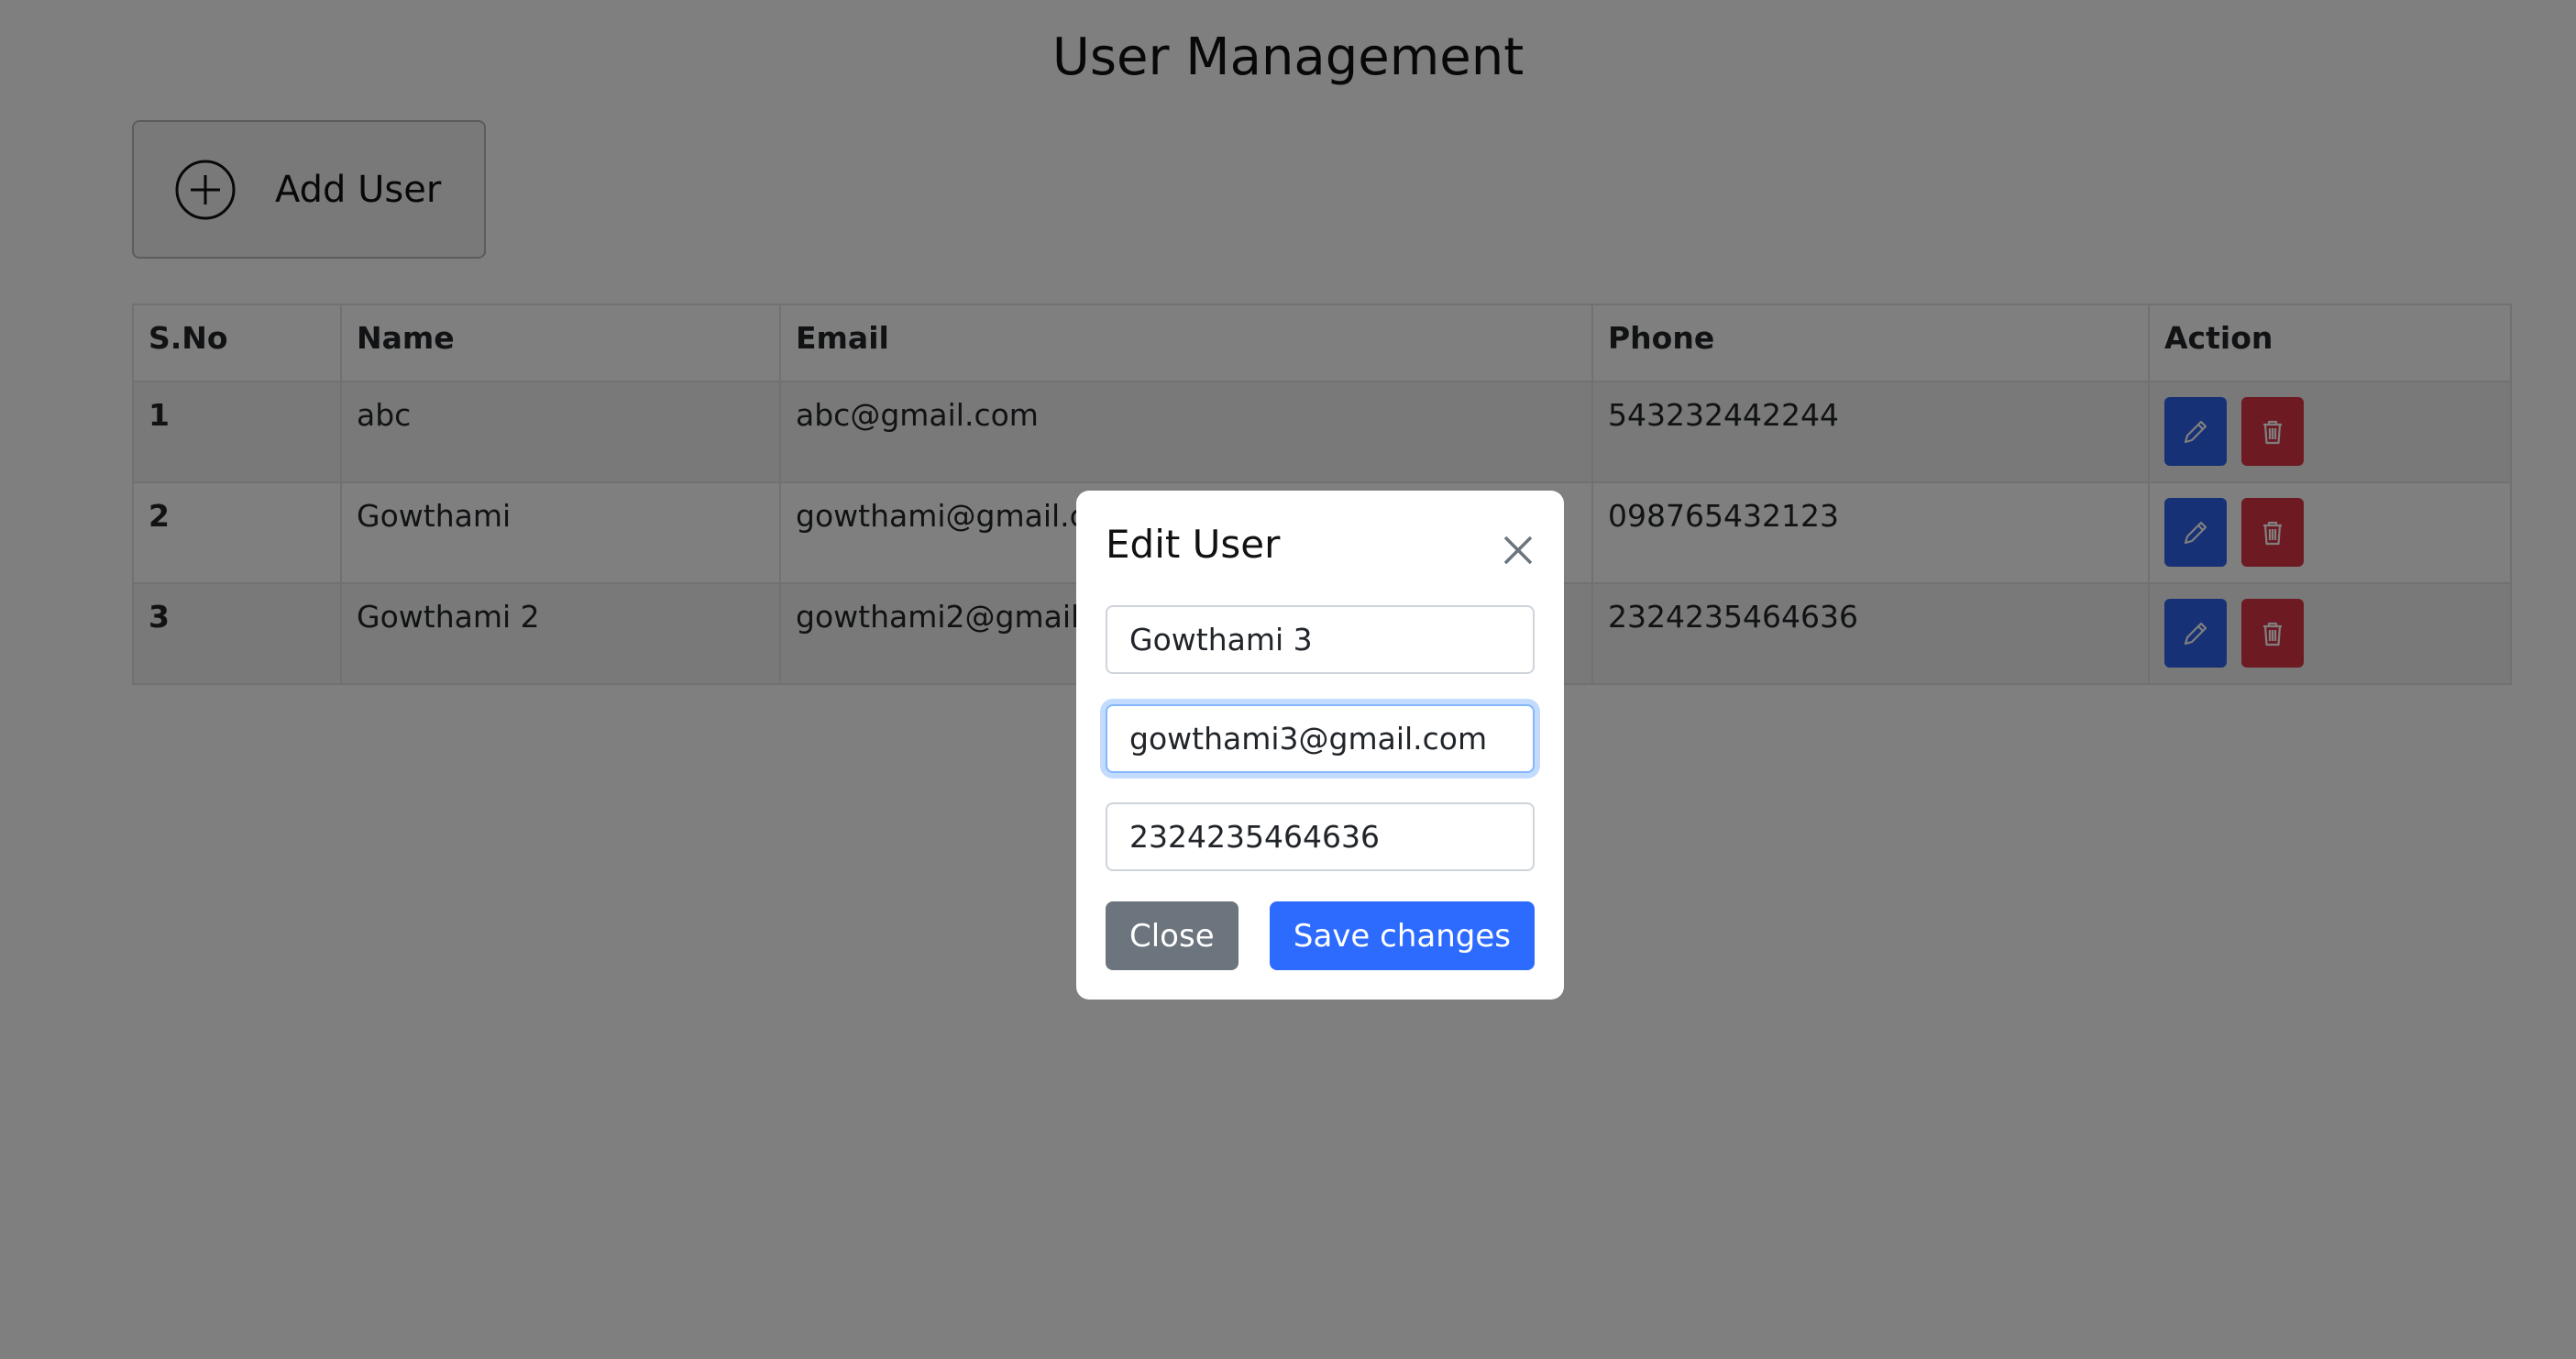 Image resolution: width=2576 pixels, height=1359 pixels. I want to click on name-input, so click(1320, 640).